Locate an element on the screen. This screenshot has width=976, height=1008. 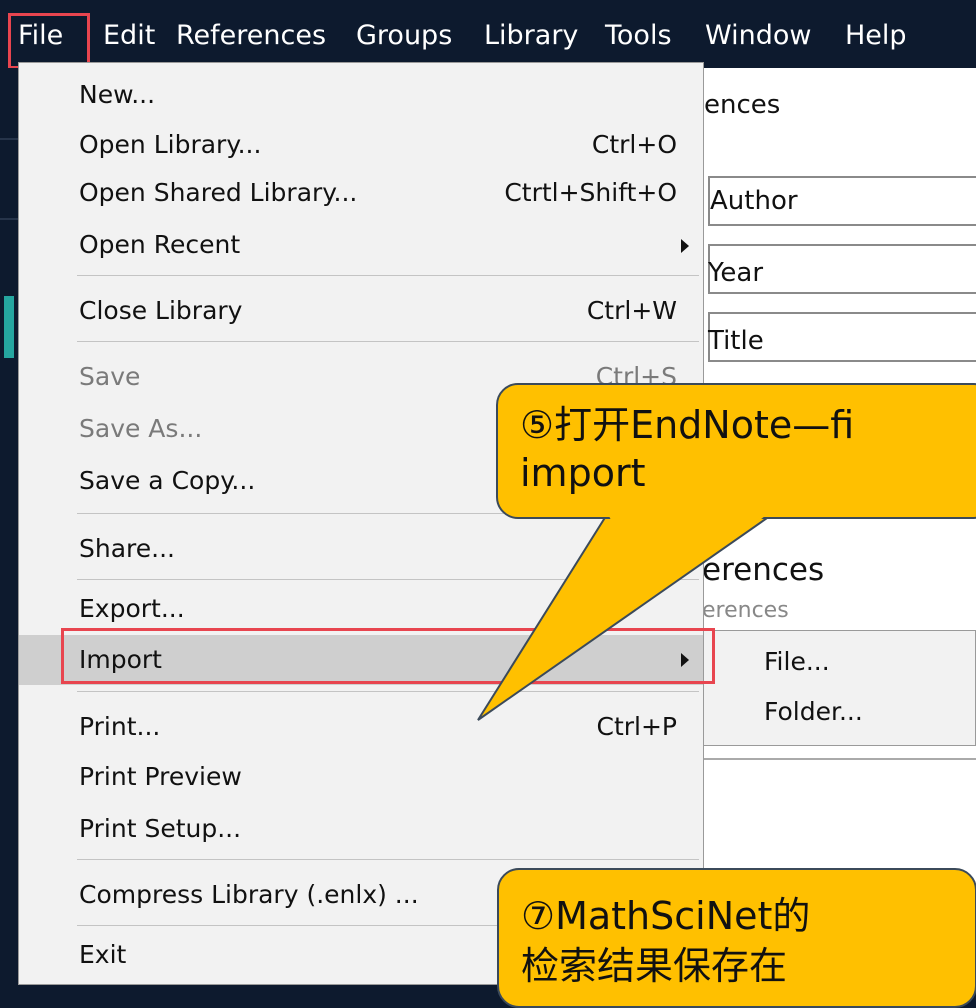
menu-item-print-preview: Print Preview is located at coordinates (361, 777).